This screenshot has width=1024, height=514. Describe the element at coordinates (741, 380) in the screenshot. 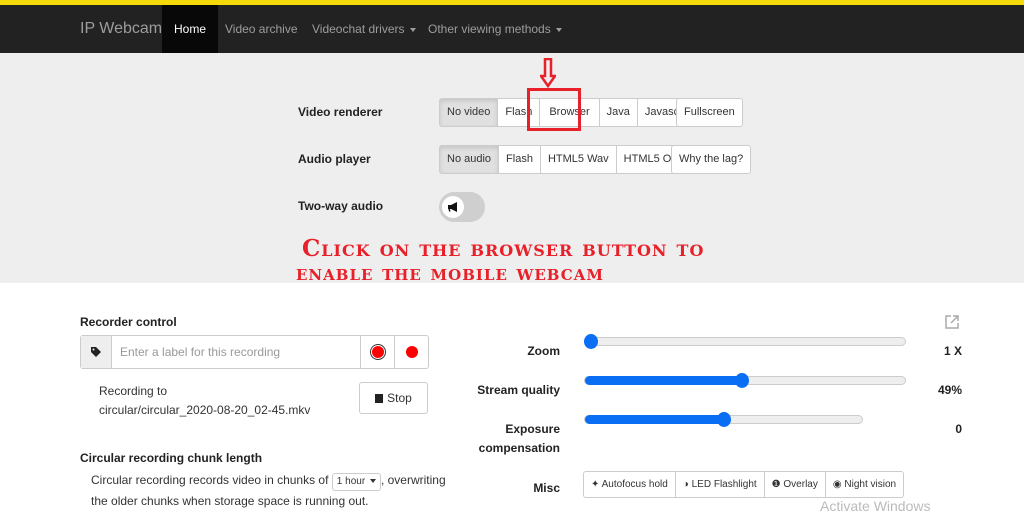

I see `stream-quality-thumb` at that location.